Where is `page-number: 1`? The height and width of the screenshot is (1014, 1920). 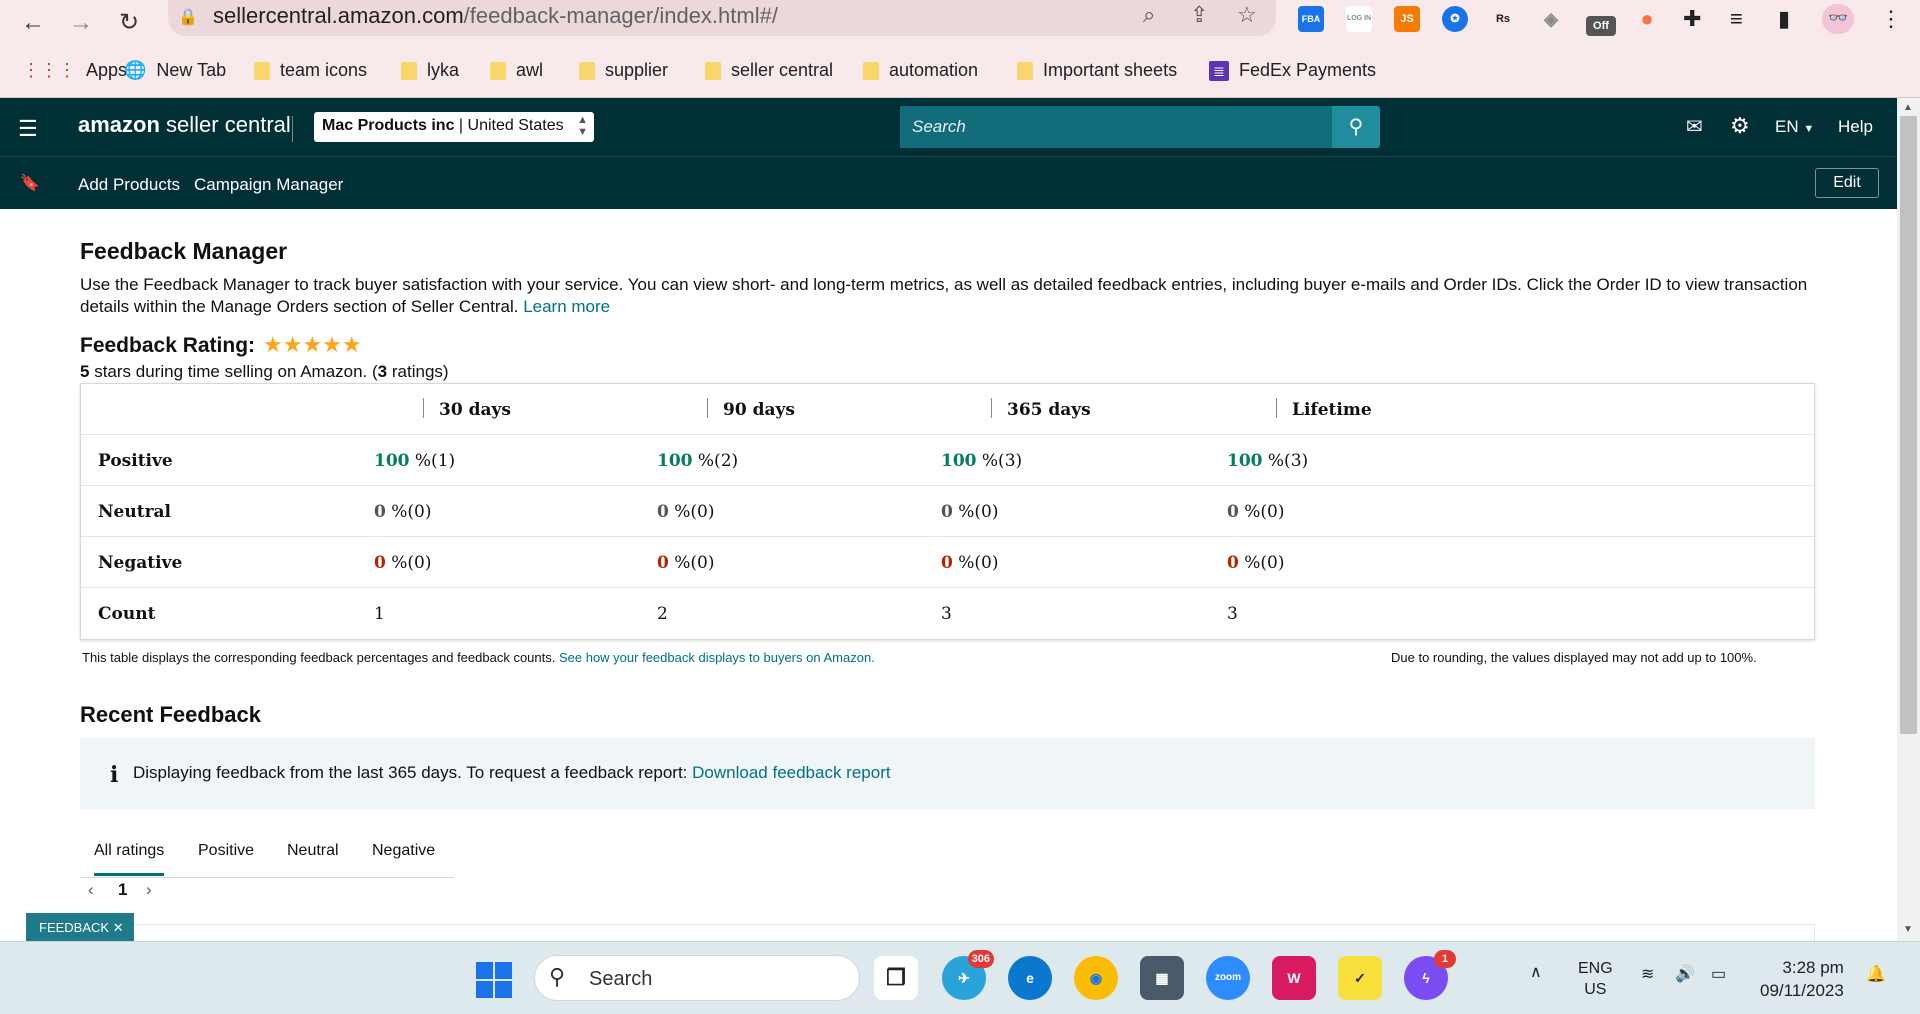 page-number: 1 is located at coordinates (122, 890).